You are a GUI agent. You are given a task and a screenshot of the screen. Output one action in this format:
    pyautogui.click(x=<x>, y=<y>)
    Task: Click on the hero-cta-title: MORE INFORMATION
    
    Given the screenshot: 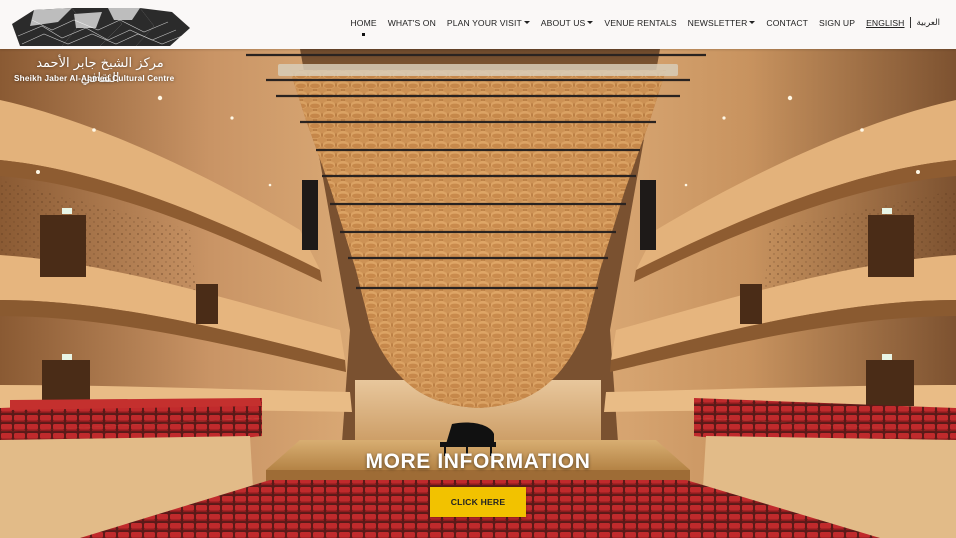 What is the action you would take?
    pyautogui.click(x=478, y=461)
    